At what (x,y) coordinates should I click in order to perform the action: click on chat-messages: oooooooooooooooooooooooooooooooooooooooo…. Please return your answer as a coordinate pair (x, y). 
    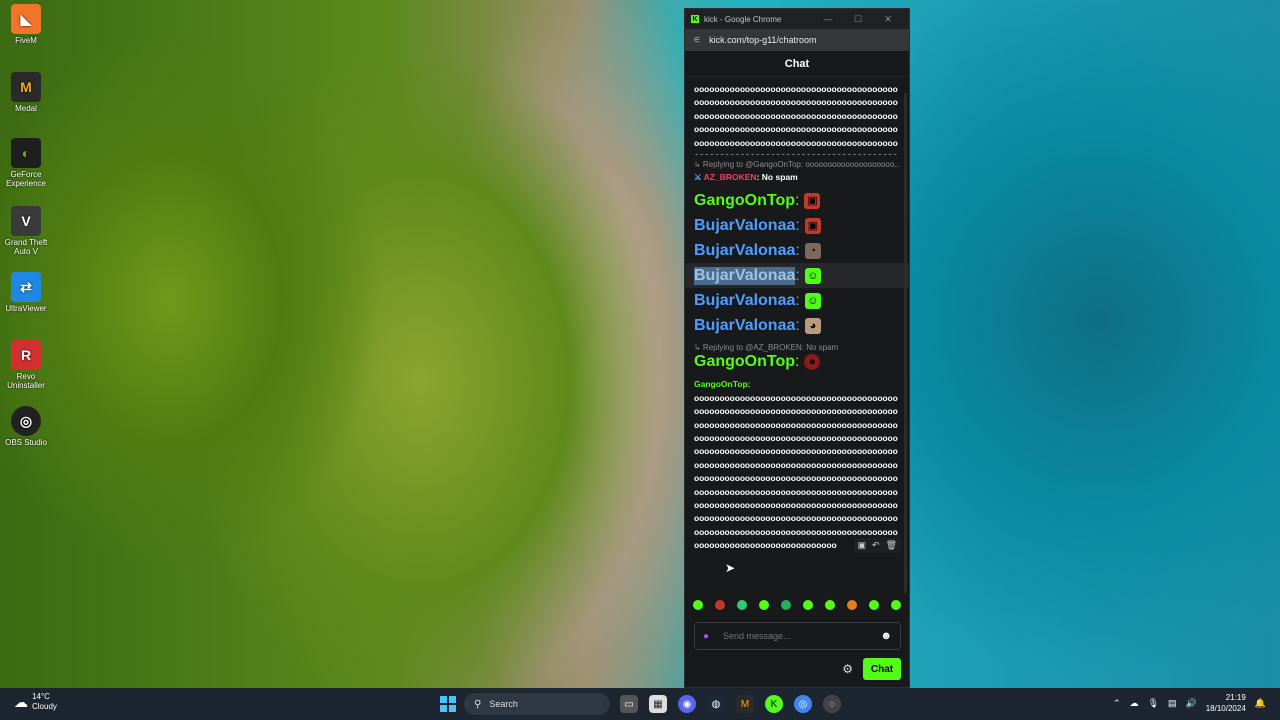
    Looking at the image, I should click on (797, 339).